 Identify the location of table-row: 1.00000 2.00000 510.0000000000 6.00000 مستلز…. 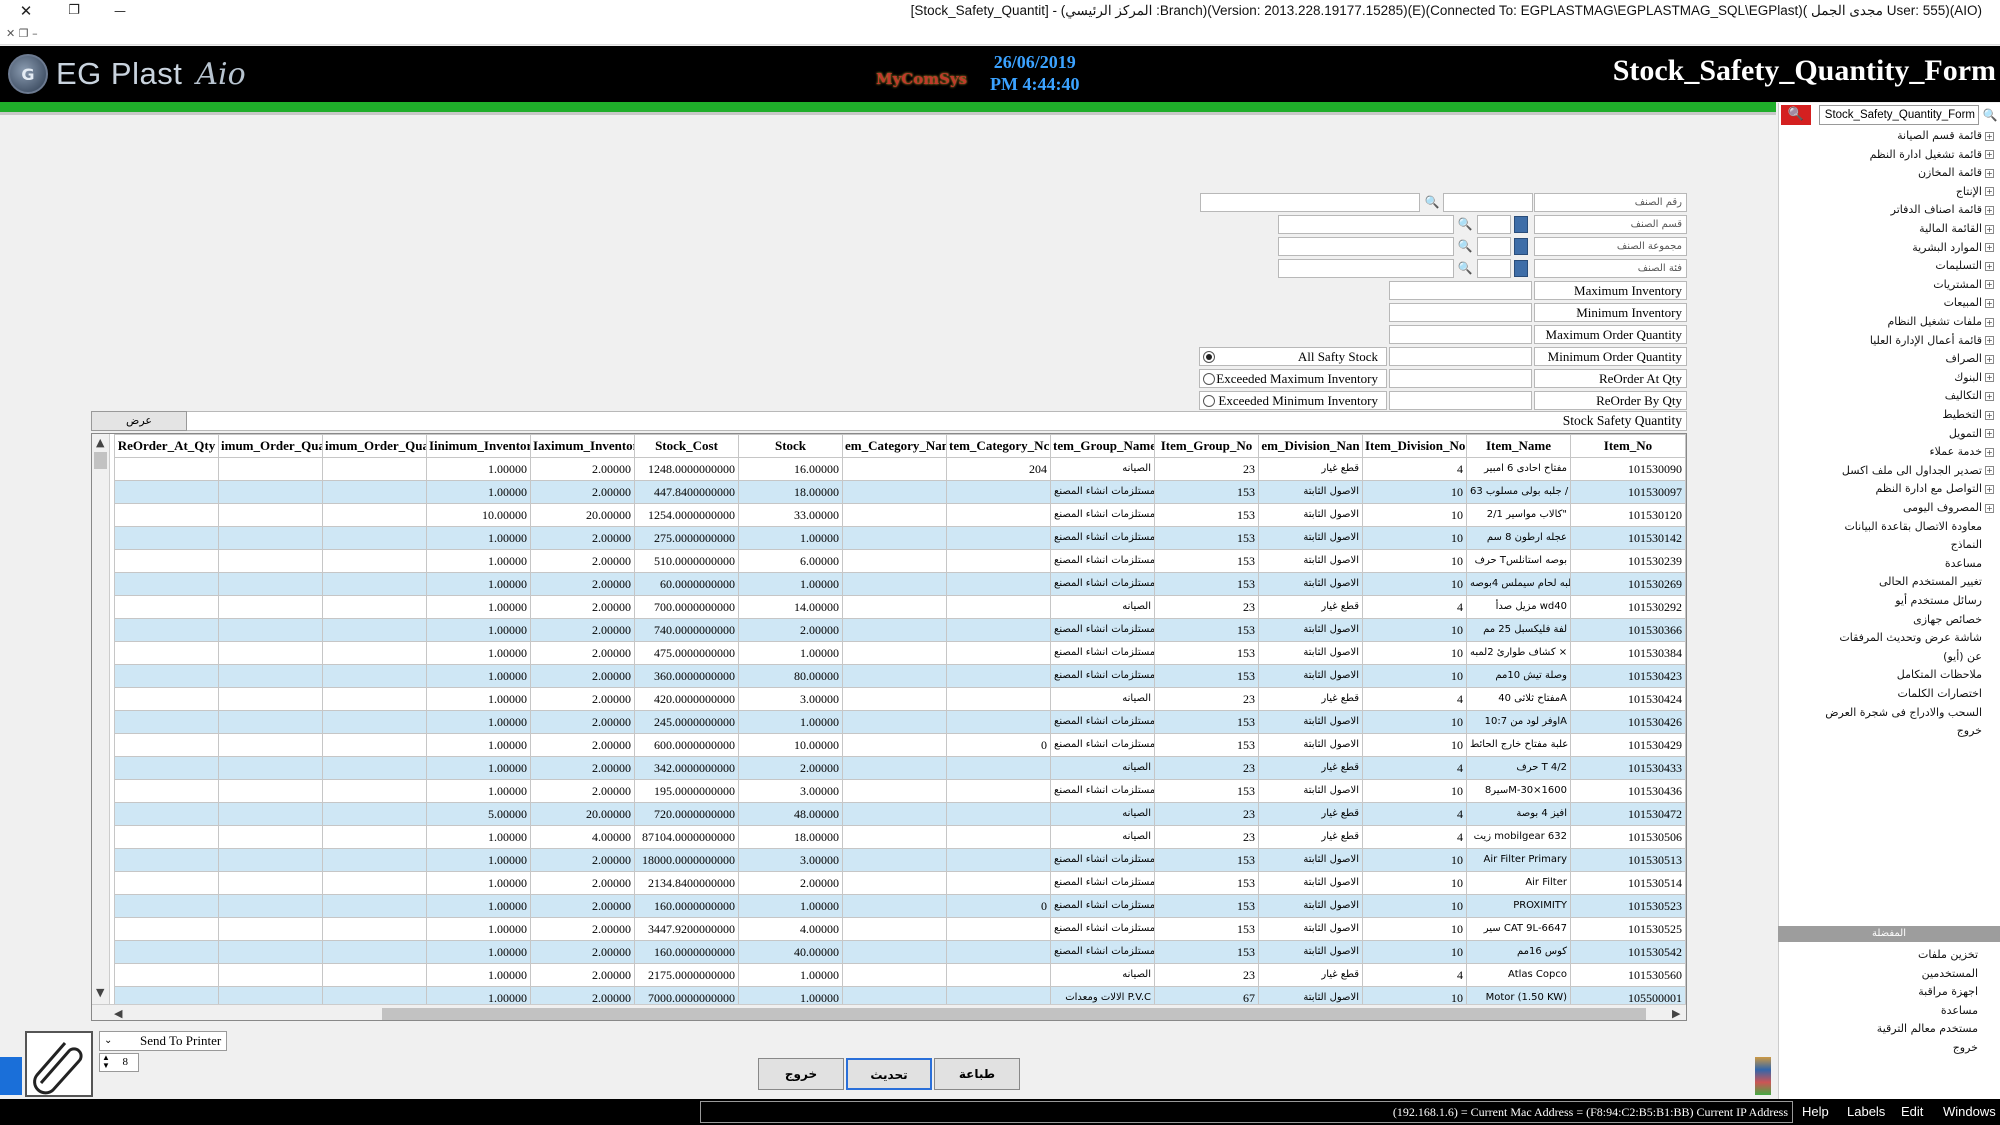
(900, 561).